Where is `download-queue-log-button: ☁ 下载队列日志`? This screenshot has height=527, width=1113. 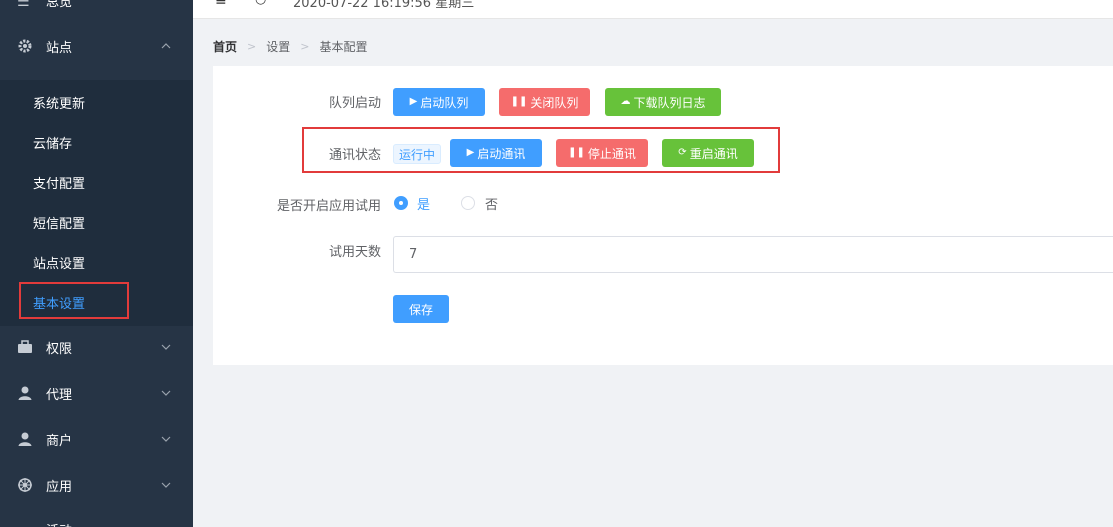
download-queue-log-button: ☁ 下载队列日志 is located at coordinates (663, 102).